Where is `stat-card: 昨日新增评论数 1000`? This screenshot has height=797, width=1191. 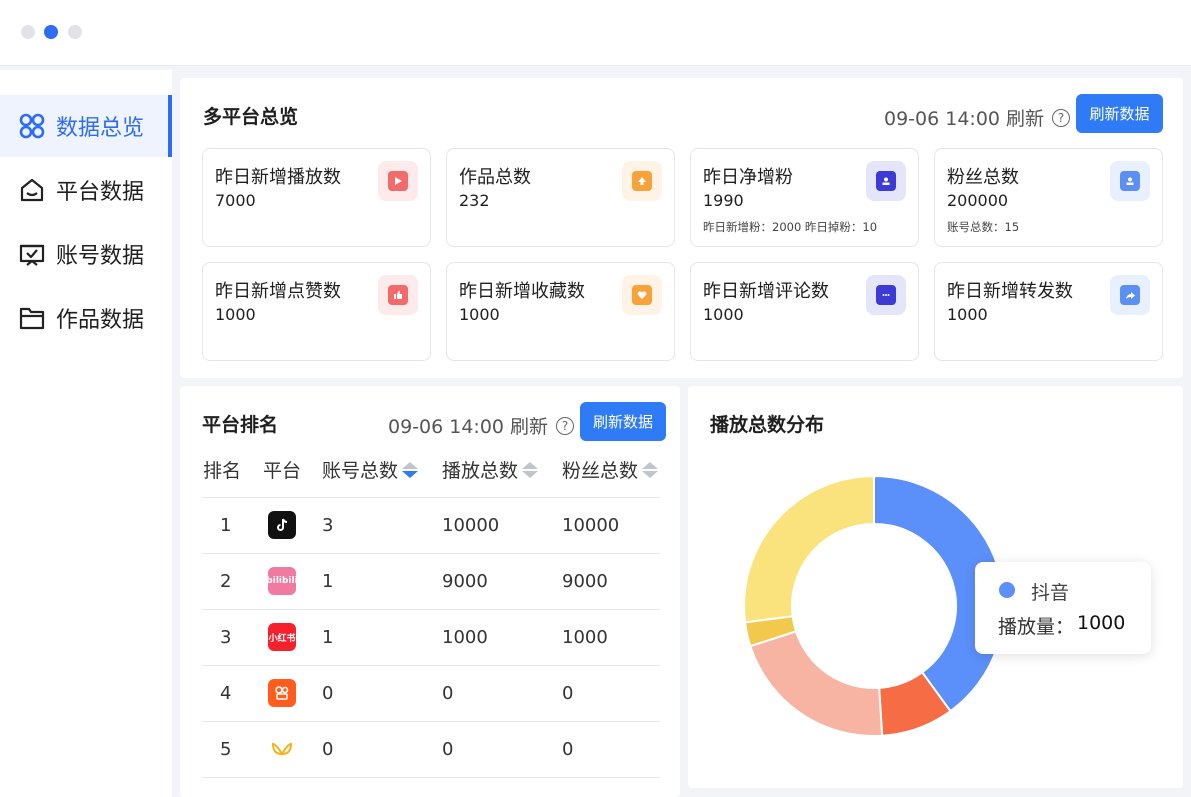 stat-card: 昨日新增评论数 1000 is located at coordinates (804, 311).